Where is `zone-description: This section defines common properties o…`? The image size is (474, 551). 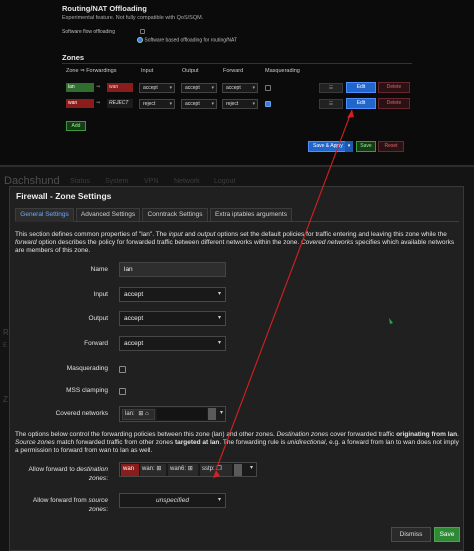 zone-description: This section defines common properties o… is located at coordinates (235, 242).